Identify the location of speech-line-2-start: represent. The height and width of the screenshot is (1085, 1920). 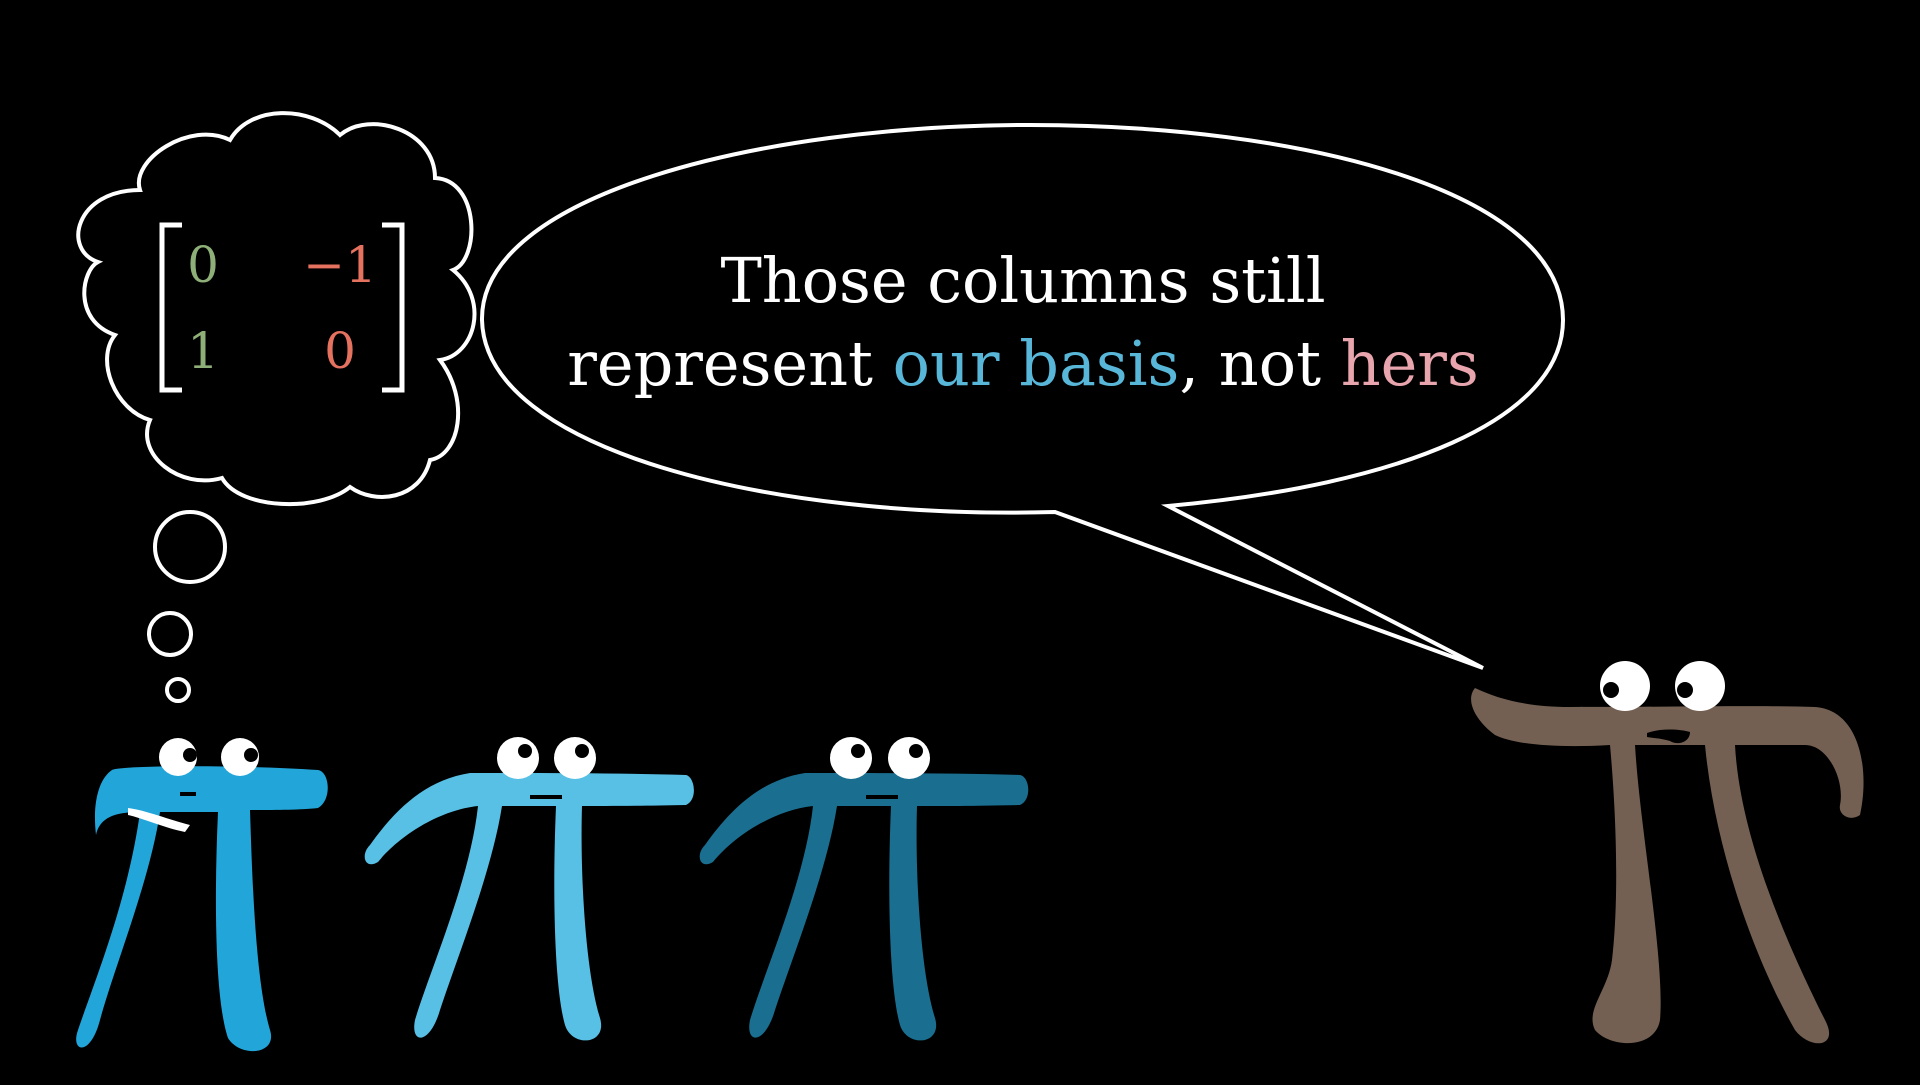
(729, 363).